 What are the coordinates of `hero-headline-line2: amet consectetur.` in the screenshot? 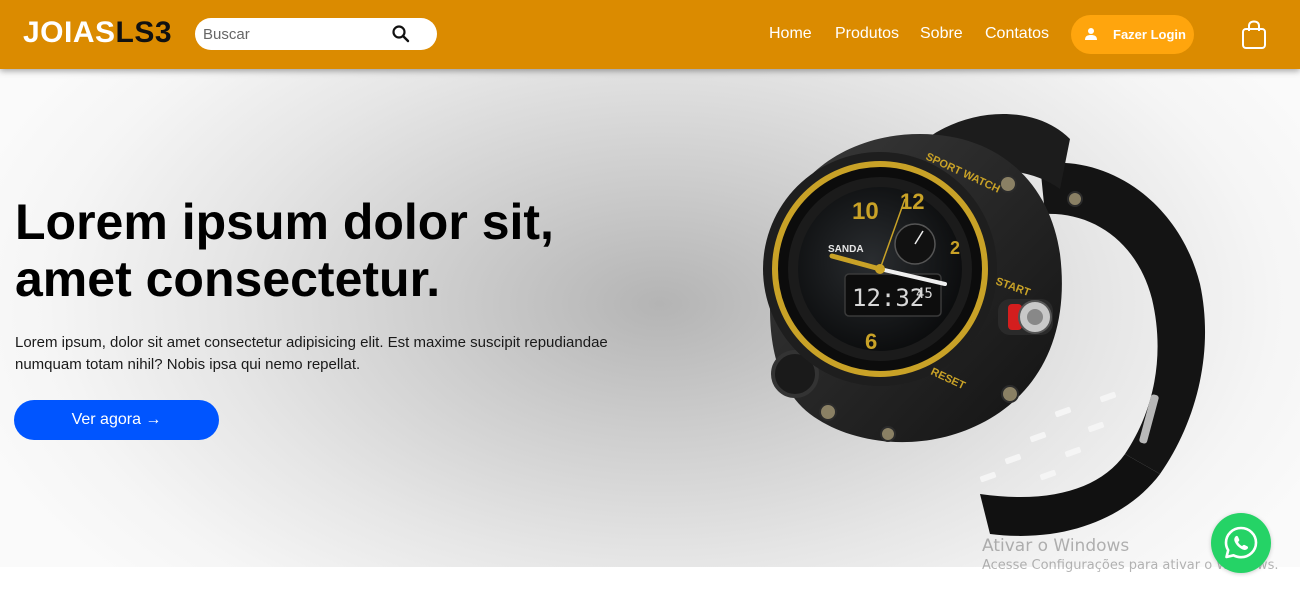 It's located at (228, 279).